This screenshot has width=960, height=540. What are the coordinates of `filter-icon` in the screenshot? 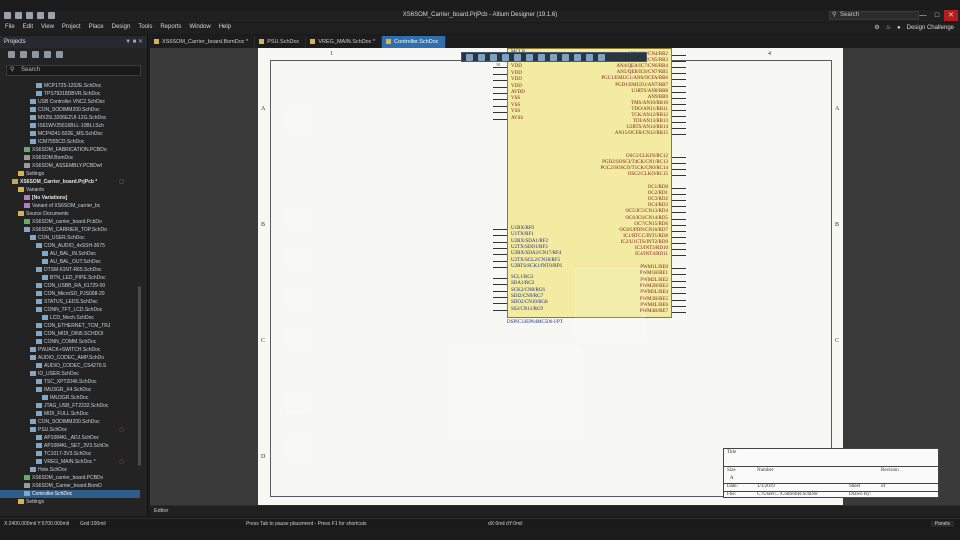 It's located at (469, 57).